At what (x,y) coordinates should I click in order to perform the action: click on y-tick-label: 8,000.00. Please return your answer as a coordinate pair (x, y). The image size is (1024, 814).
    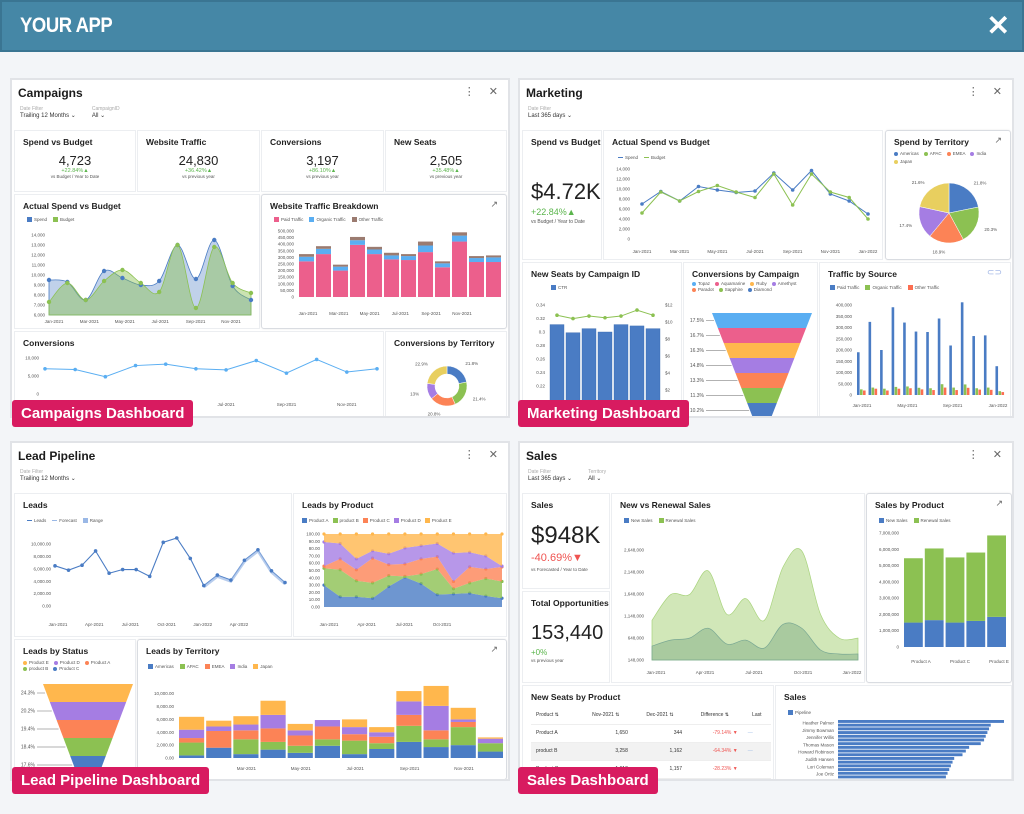
    Looking at the image, I should click on (42, 556).